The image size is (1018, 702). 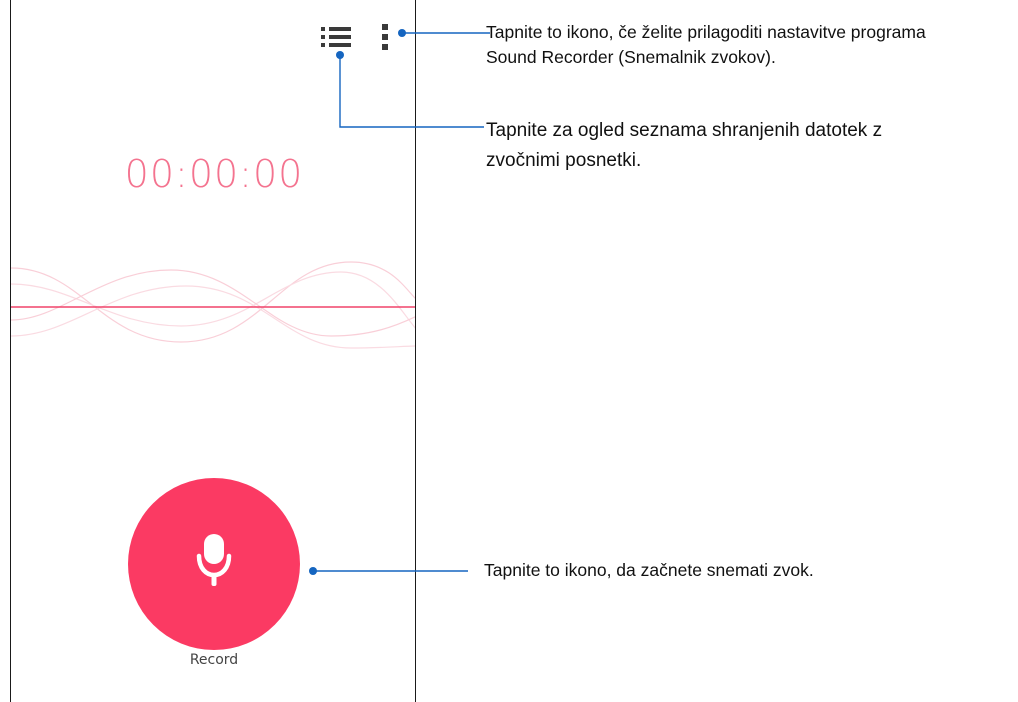 I want to click on list-callout-line, so click(x=411, y=91).